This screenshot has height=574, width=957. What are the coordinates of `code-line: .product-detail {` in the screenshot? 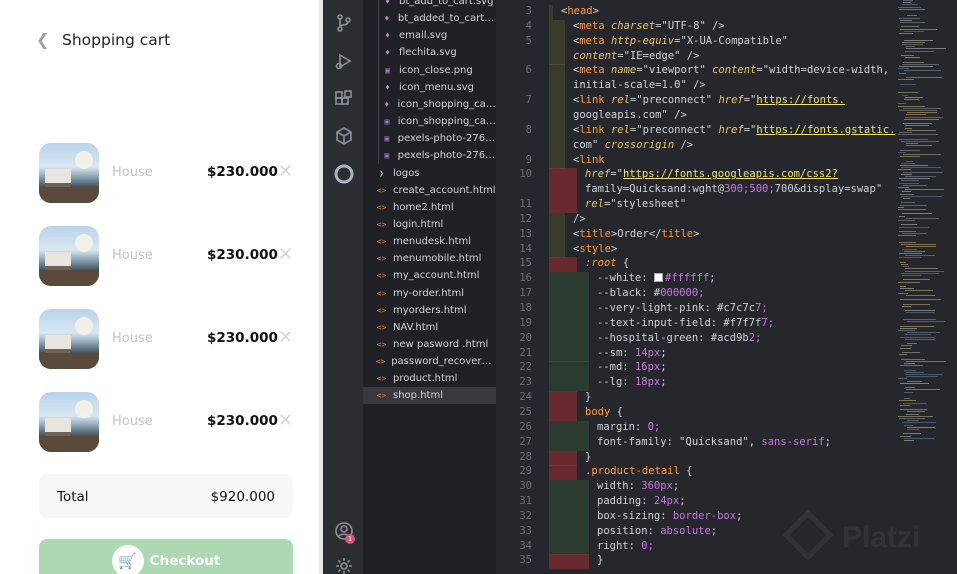 It's located at (638, 471).